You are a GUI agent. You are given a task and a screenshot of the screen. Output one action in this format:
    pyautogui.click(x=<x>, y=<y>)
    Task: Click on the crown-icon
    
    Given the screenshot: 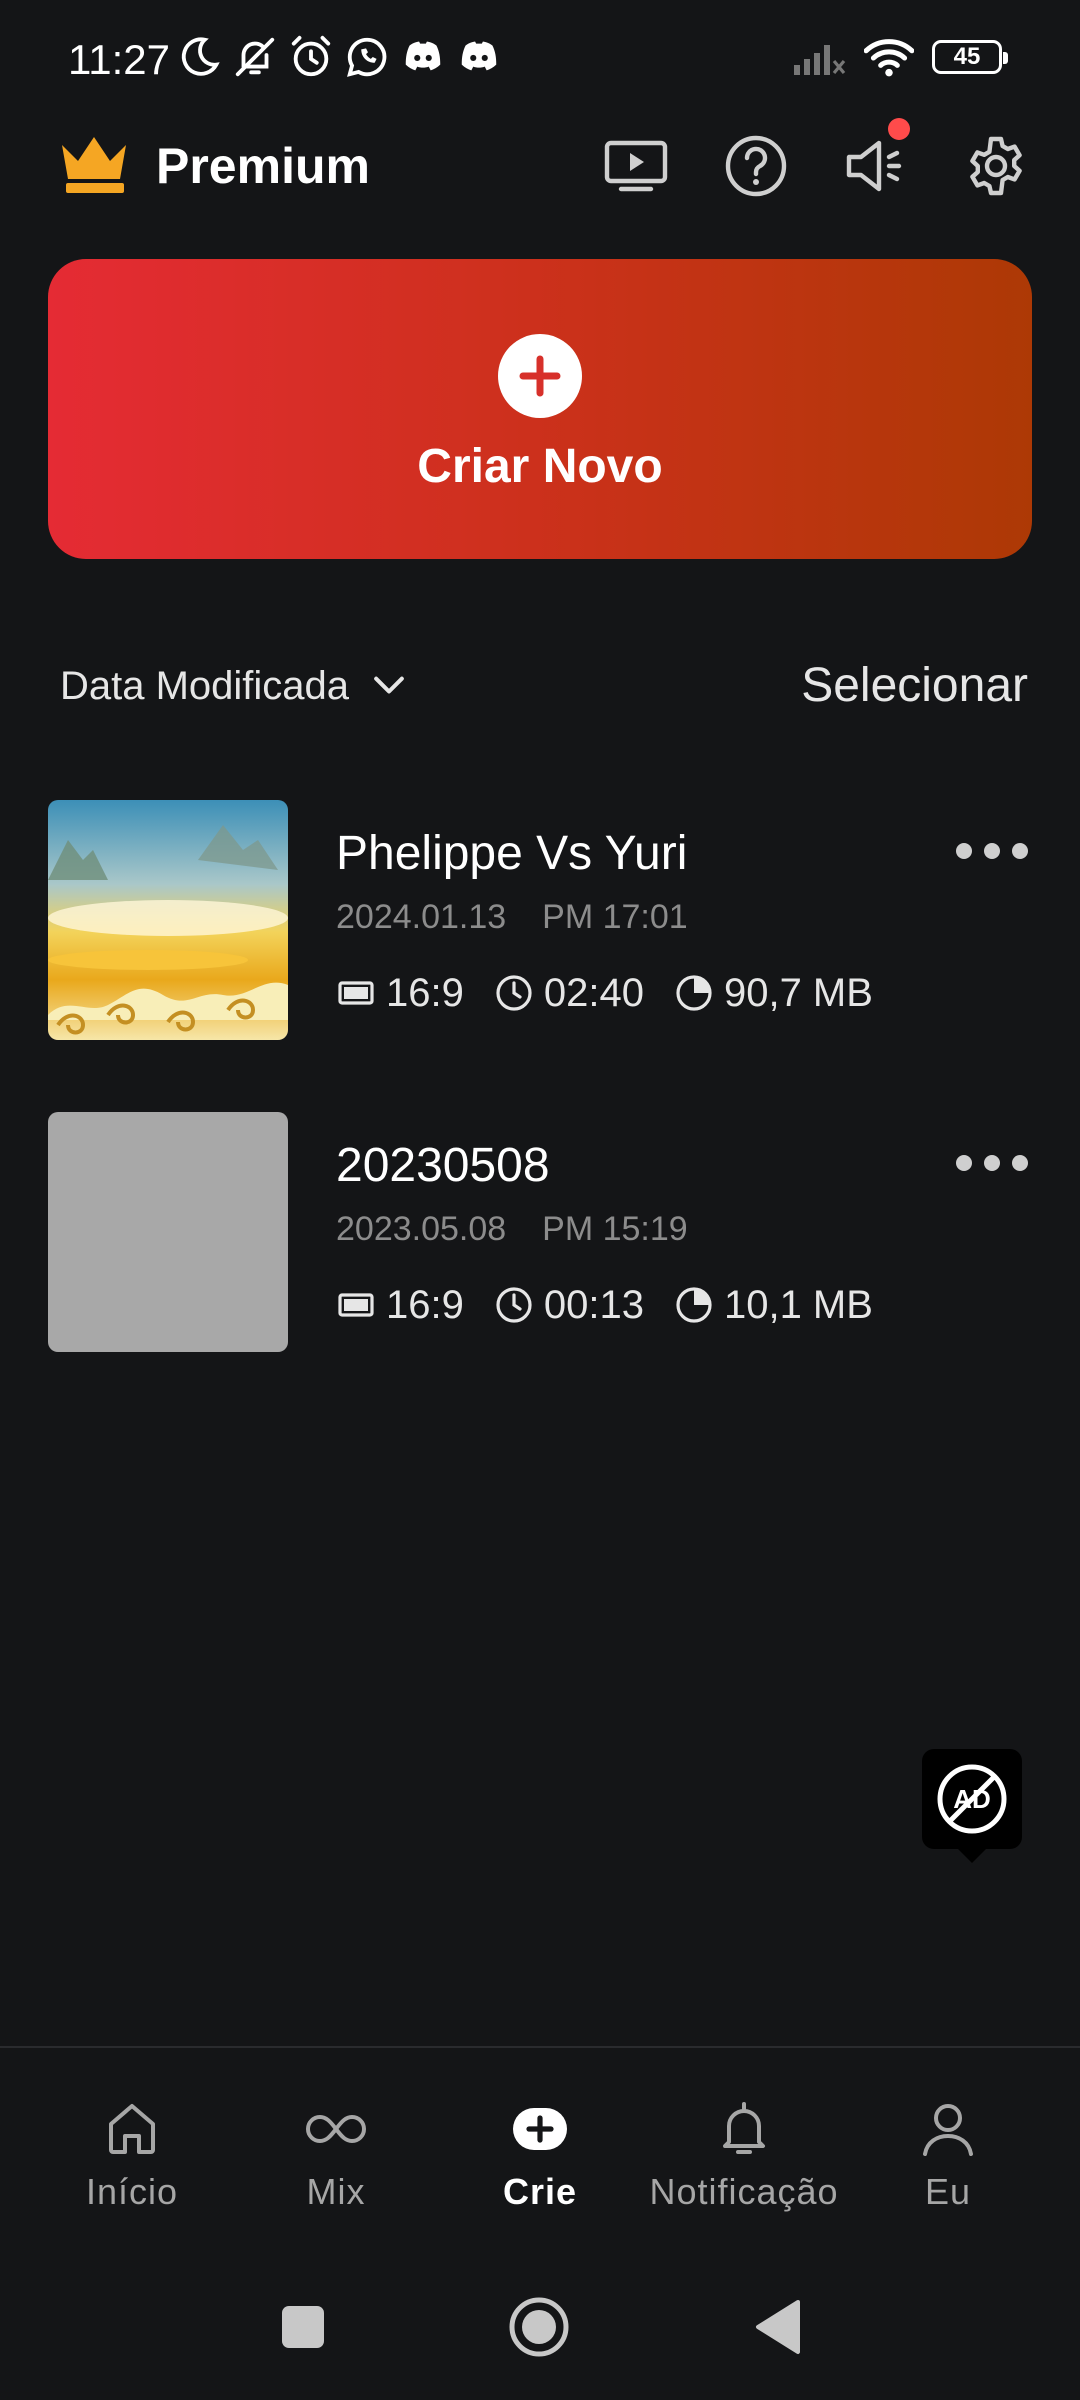 What is the action you would take?
    pyautogui.click(x=94, y=165)
    